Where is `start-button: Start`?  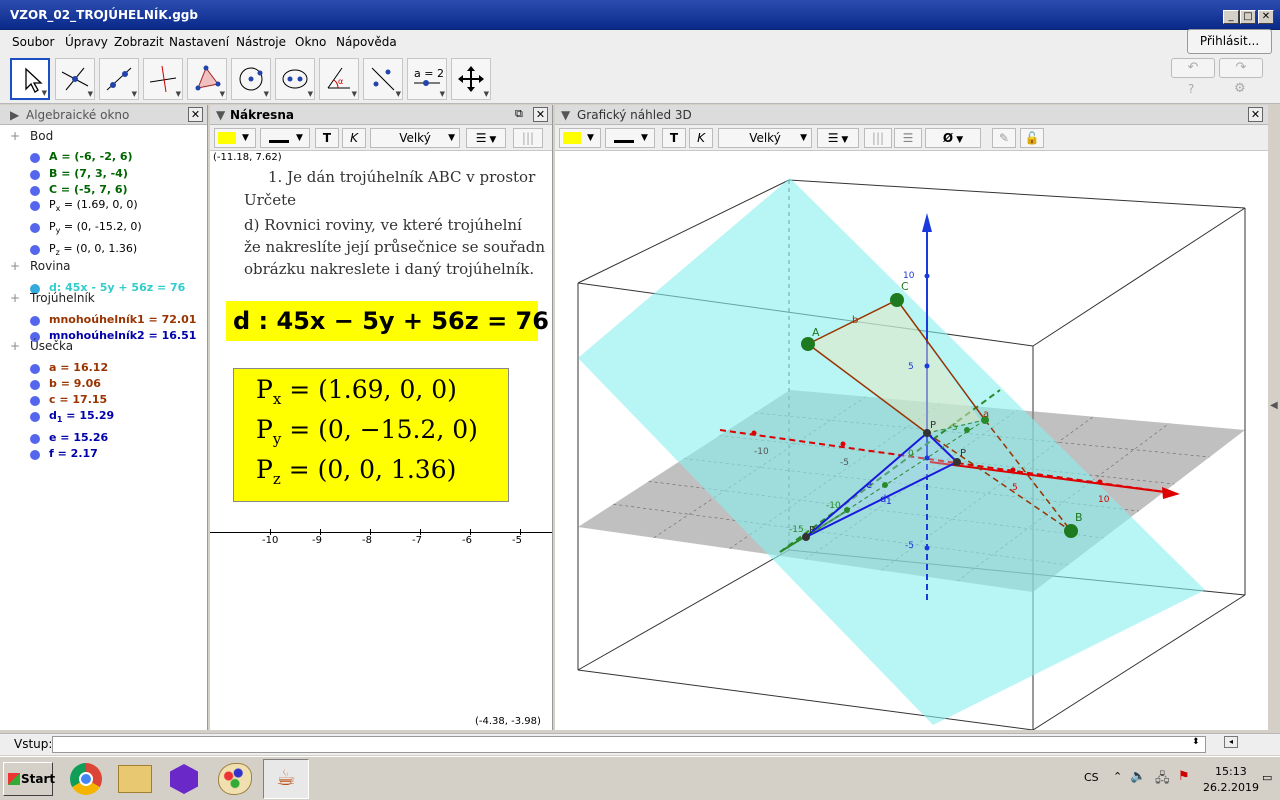 start-button: Start is located at coordinates (29, 779).